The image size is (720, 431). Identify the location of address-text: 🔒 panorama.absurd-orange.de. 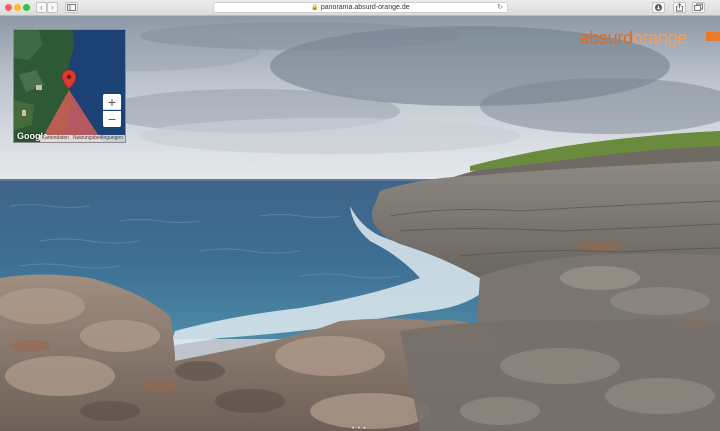
(360, 8).